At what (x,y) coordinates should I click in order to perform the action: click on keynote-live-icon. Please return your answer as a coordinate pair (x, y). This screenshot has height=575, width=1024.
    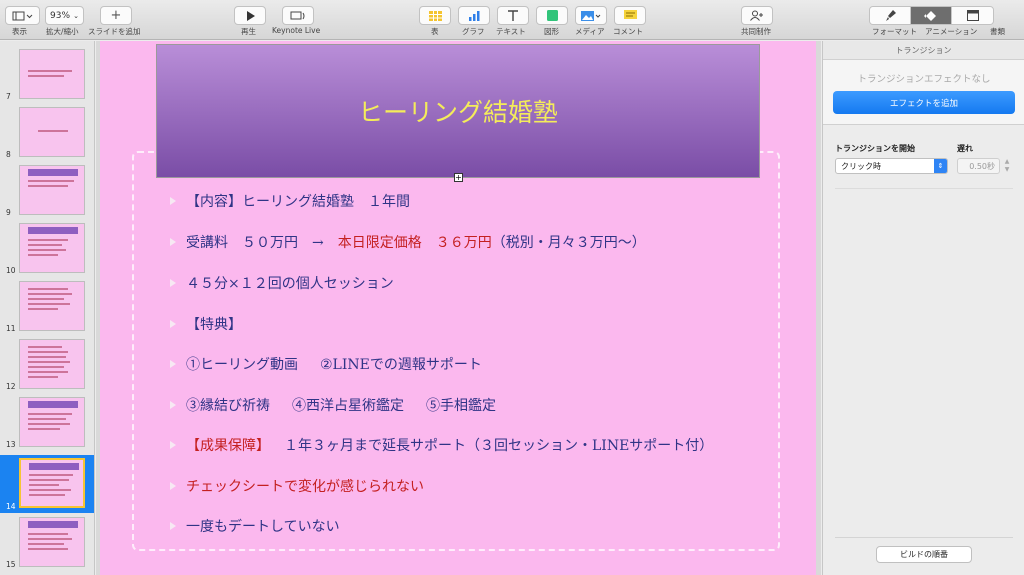
    Looking at the image, I should click on (297, 15).